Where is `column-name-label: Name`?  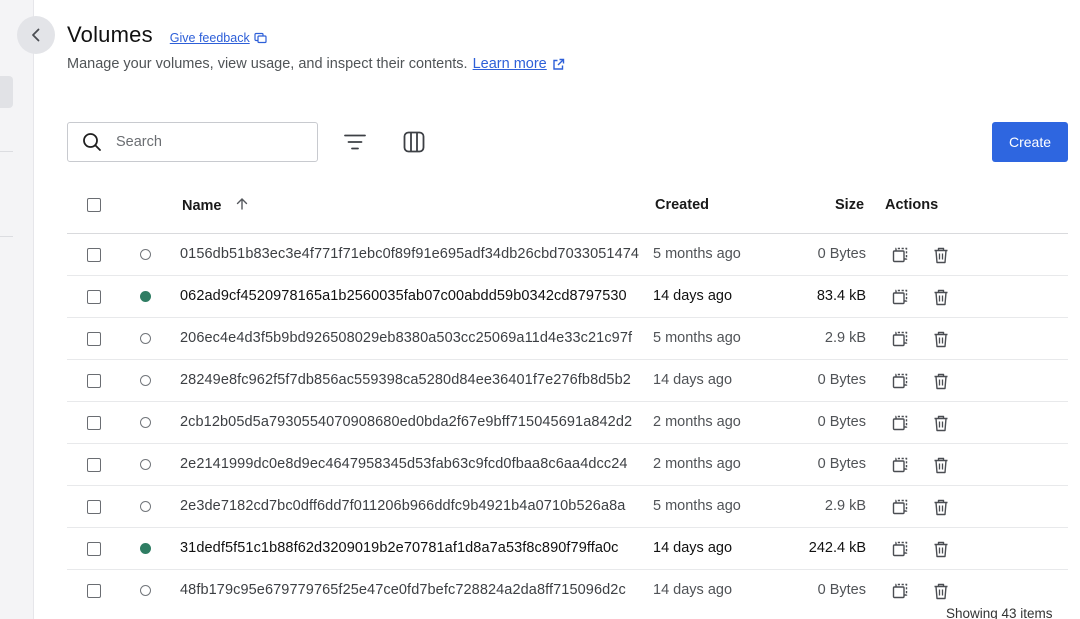 column-name-label: Name is located at coordinates (202, 206).